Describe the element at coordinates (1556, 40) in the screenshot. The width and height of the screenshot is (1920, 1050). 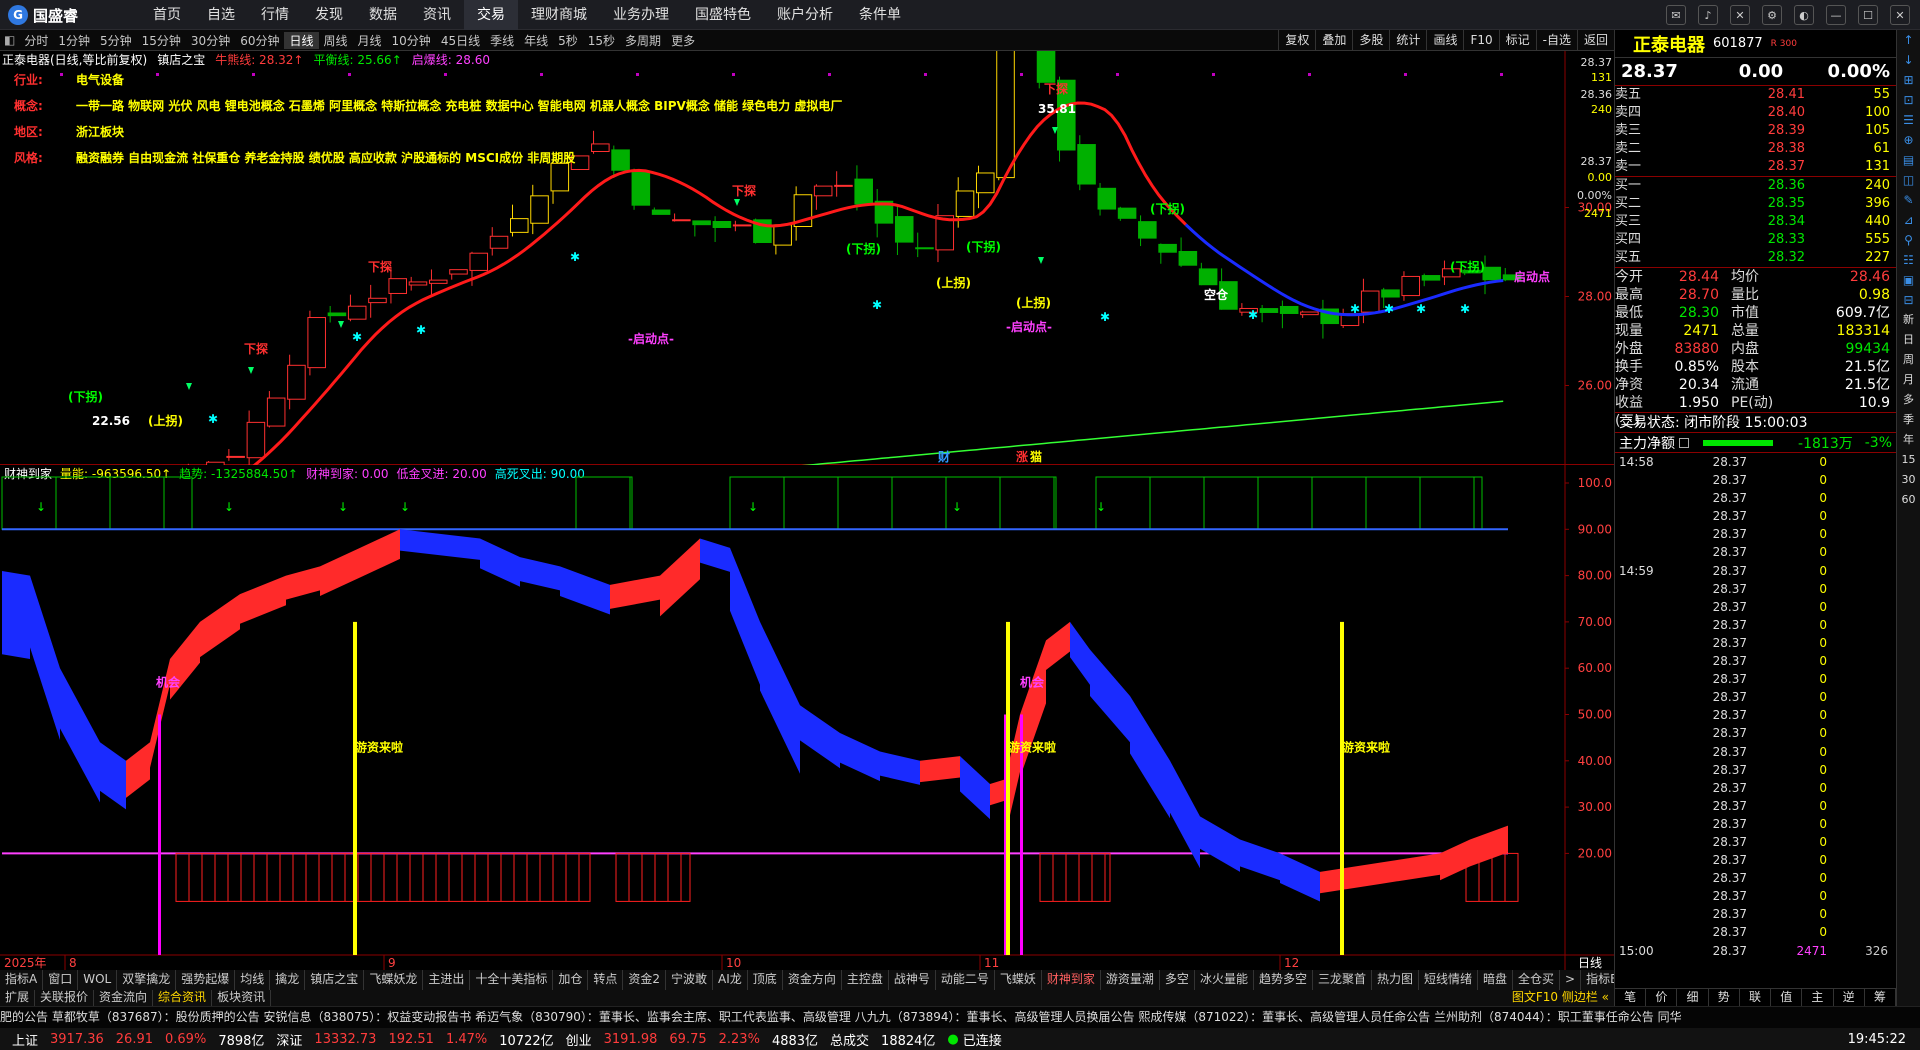
I see `chart-tool-button: -自选` at that location.